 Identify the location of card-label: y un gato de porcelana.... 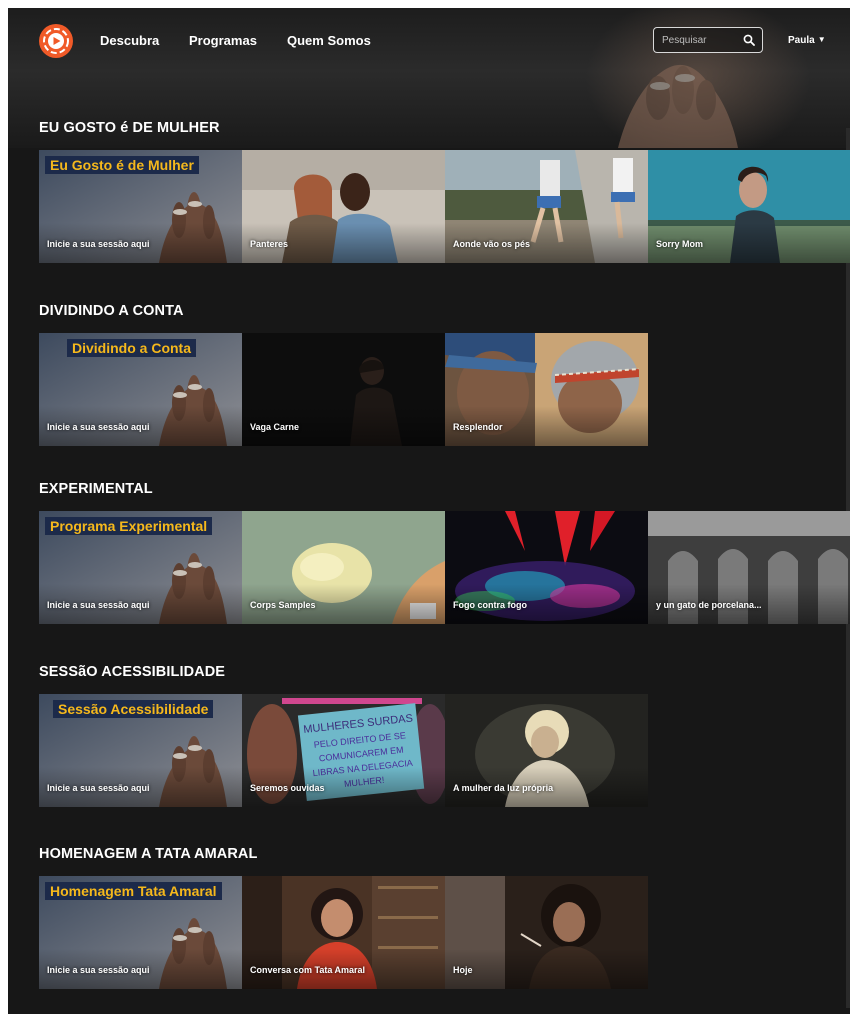
(709, 605).